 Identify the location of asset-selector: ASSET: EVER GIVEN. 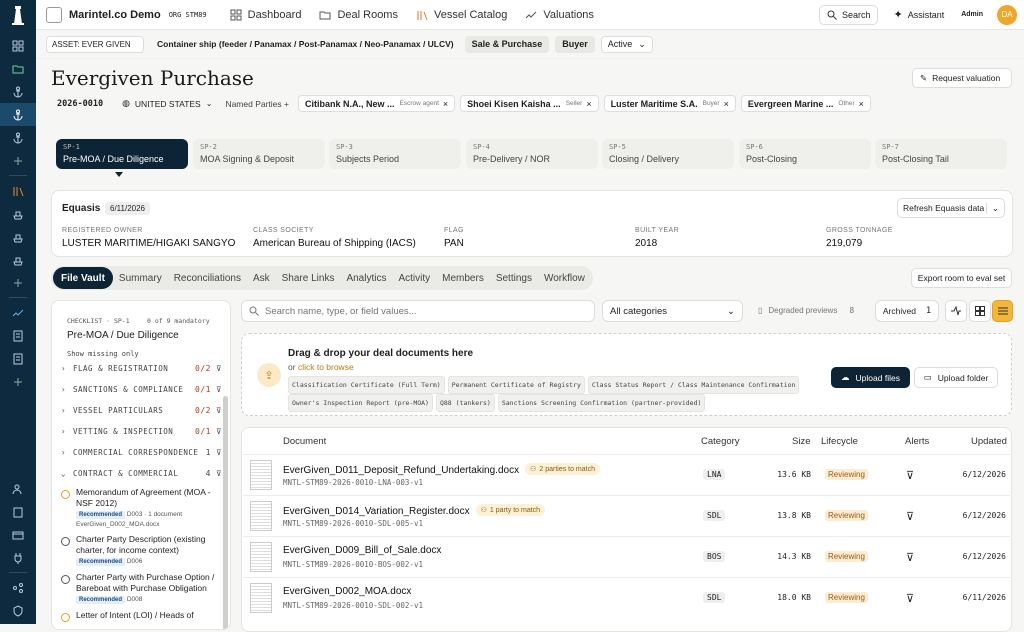
(95, 44).